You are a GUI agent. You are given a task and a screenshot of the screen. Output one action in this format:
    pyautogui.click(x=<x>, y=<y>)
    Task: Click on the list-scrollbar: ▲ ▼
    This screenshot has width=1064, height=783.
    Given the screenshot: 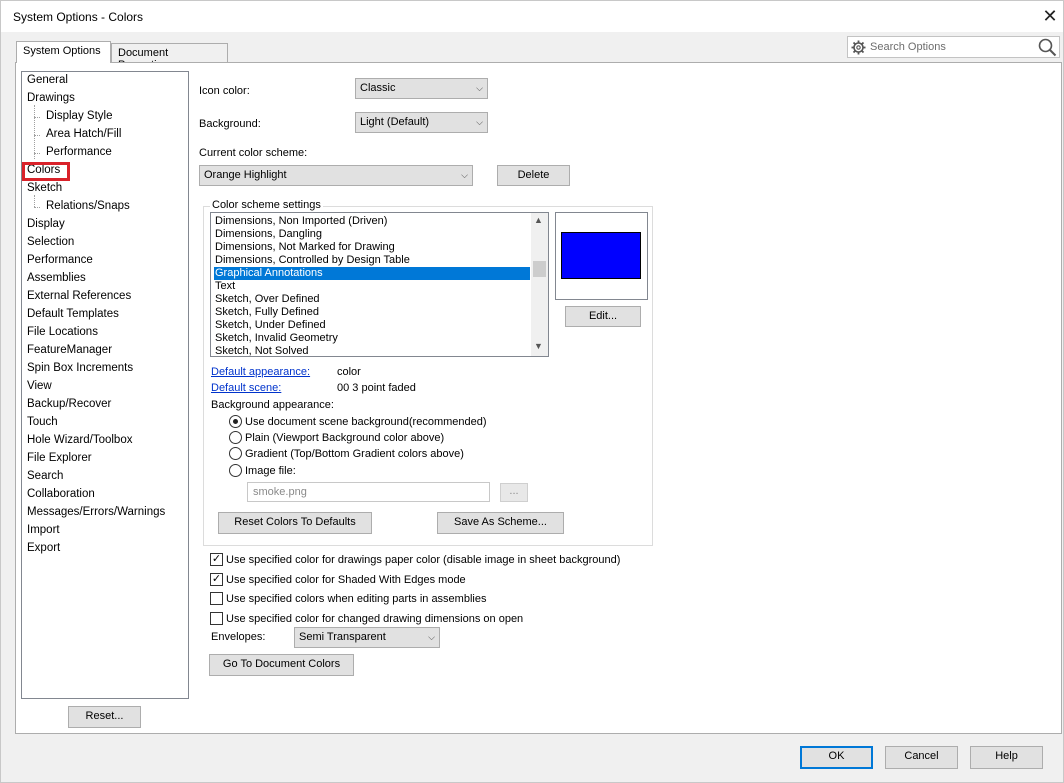 What is the action you would take?
    pyautogui.click(x=539, y=284)
    